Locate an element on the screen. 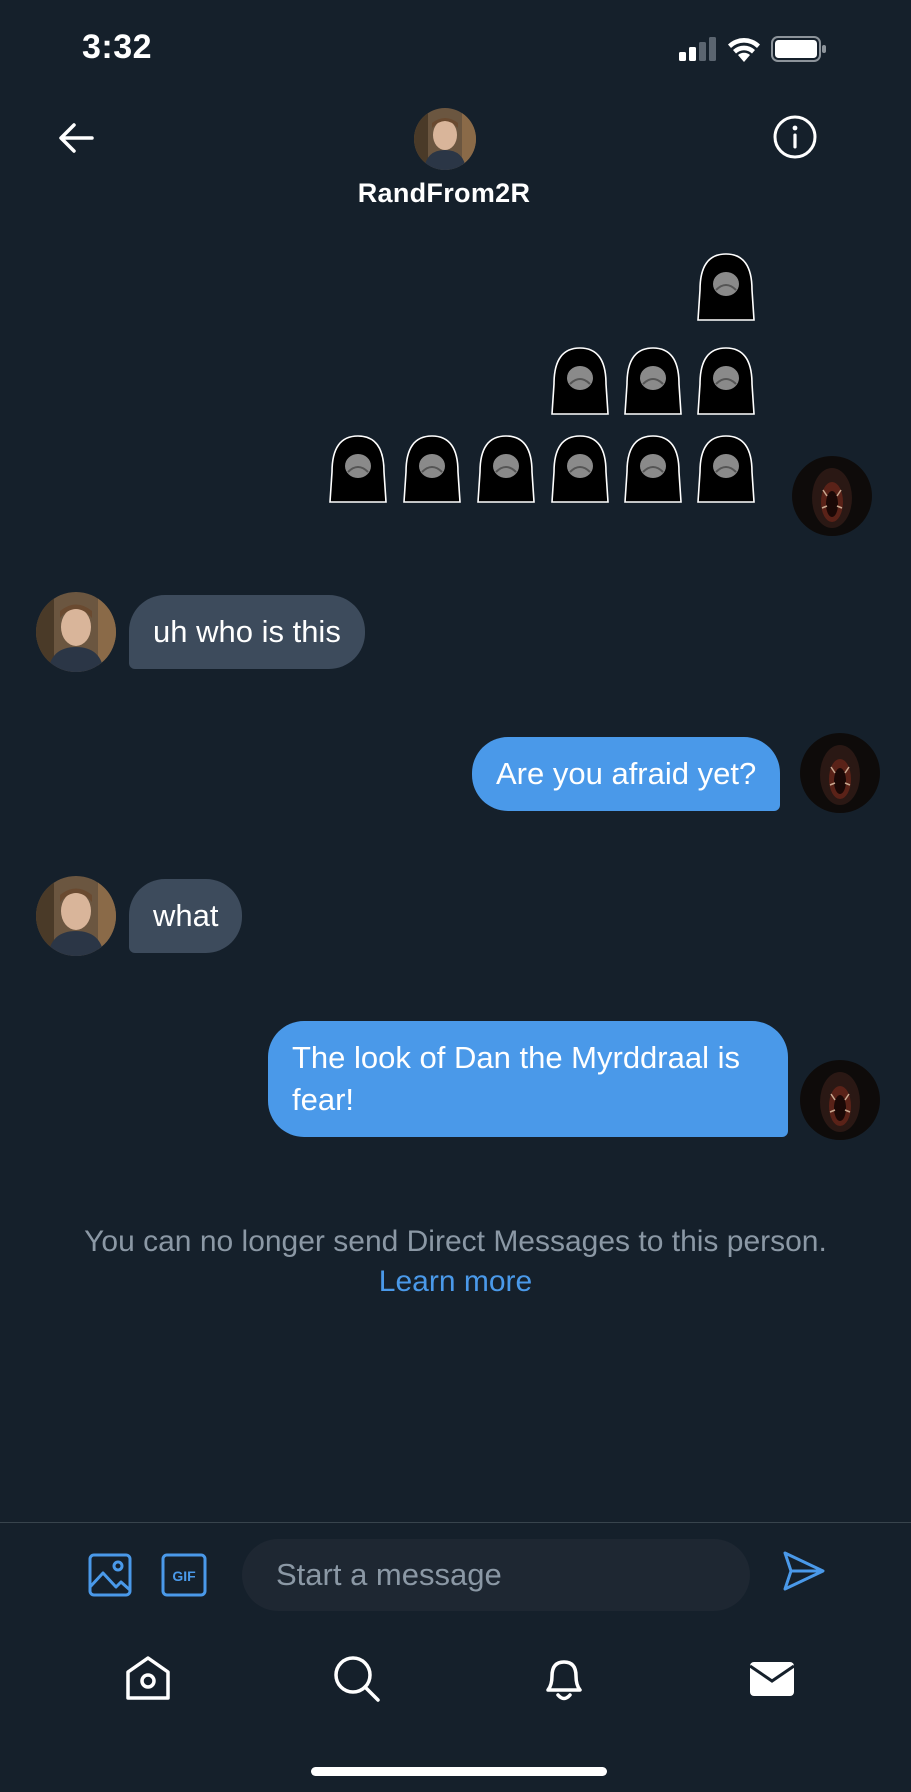 This screenshot has height=1792, width=911. info-button is located at coordinates (796, 138).